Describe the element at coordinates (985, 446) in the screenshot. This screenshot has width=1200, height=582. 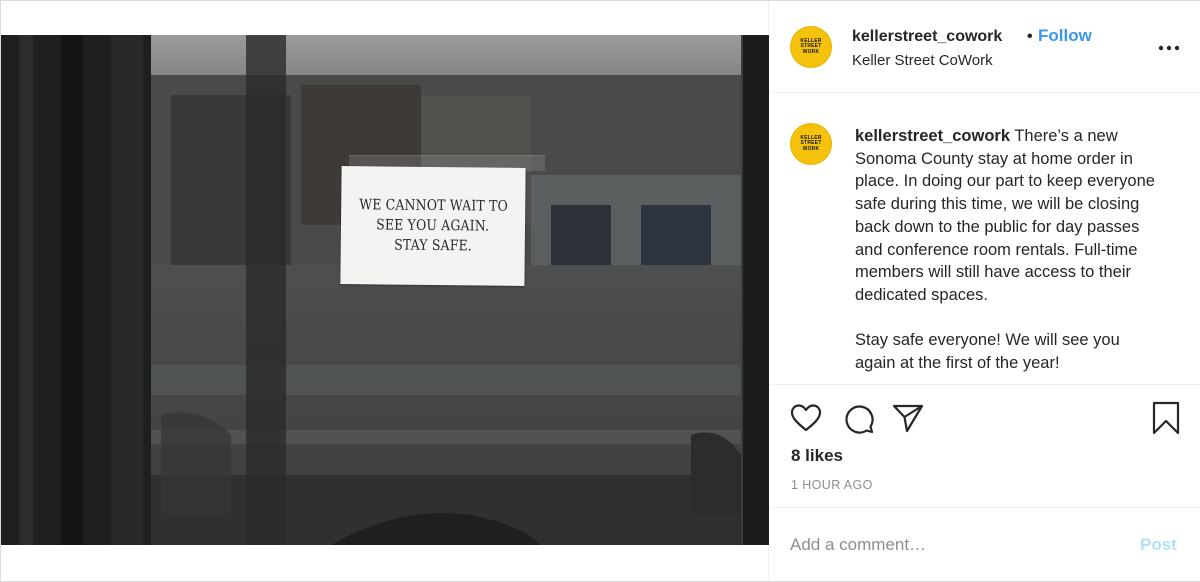
I see `action-bar: 8 likes 1 HOUR AGO` at that location.